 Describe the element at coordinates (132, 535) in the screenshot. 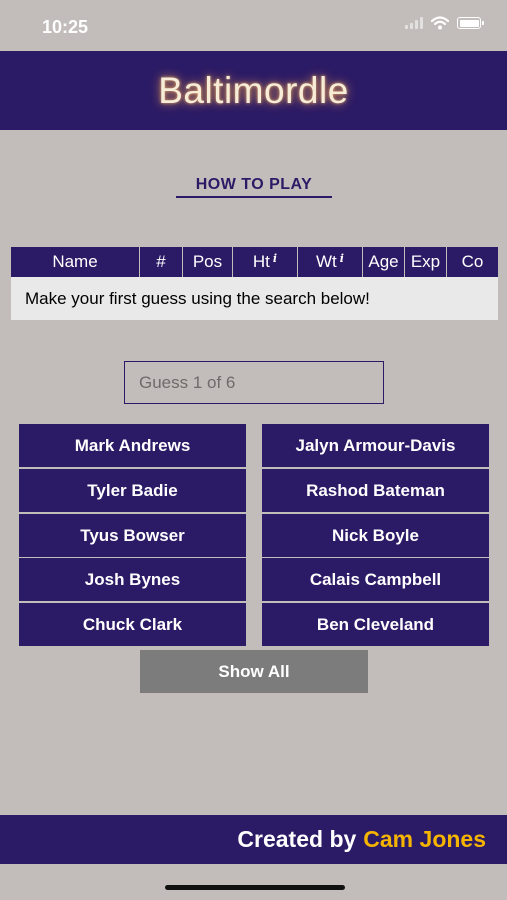

I see `player-button: Tyus Bowser` at that location.